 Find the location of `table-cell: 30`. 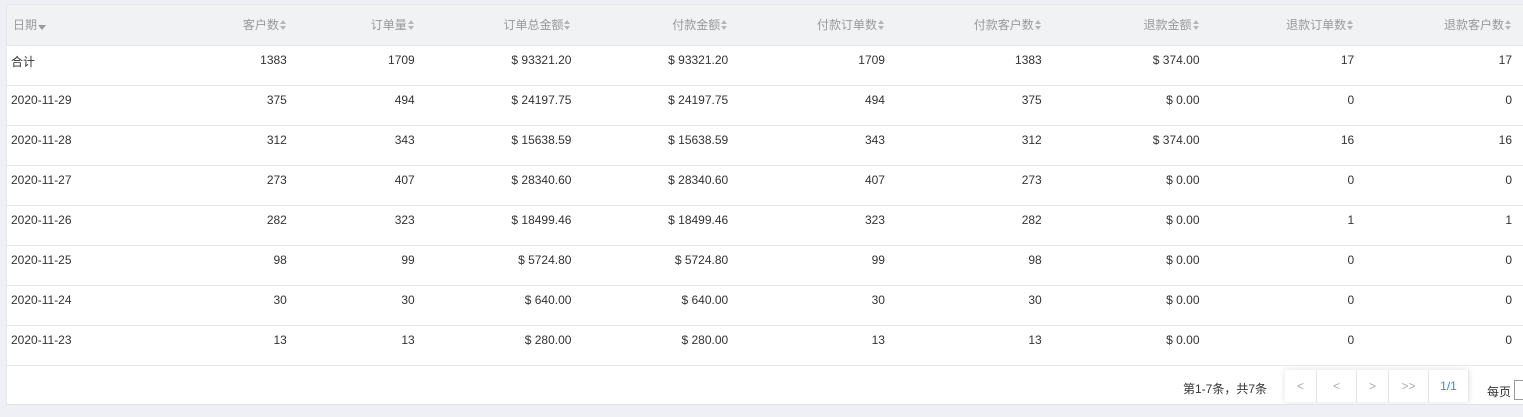

table-cell: 30 is located at coordinates (210, 305).